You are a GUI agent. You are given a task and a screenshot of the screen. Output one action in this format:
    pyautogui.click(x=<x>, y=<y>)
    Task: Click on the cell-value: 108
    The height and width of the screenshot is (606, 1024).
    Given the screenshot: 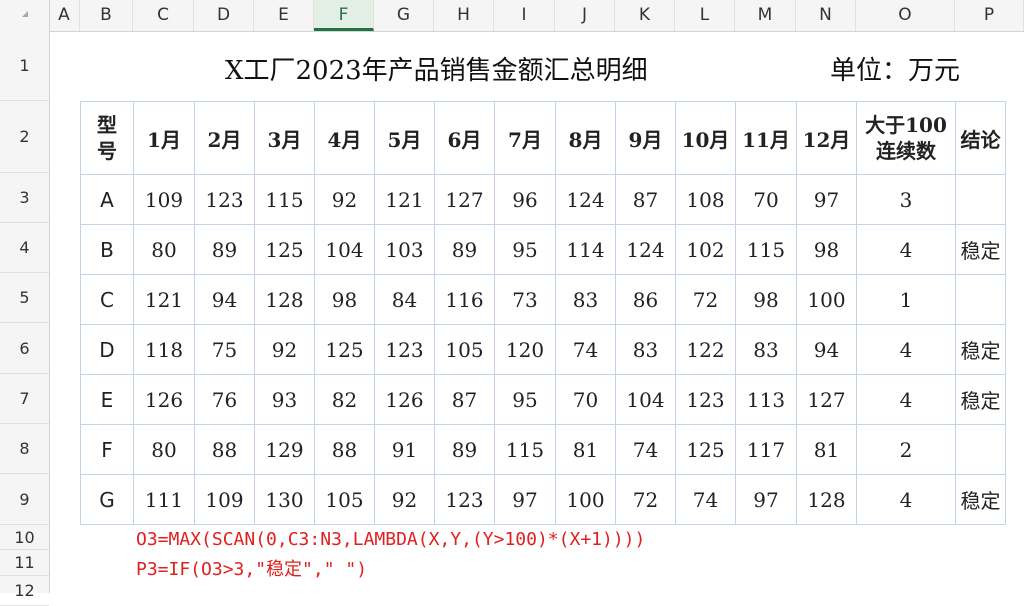 What is the action you would take?
    pyautogui.click(x=705, y=199)
    